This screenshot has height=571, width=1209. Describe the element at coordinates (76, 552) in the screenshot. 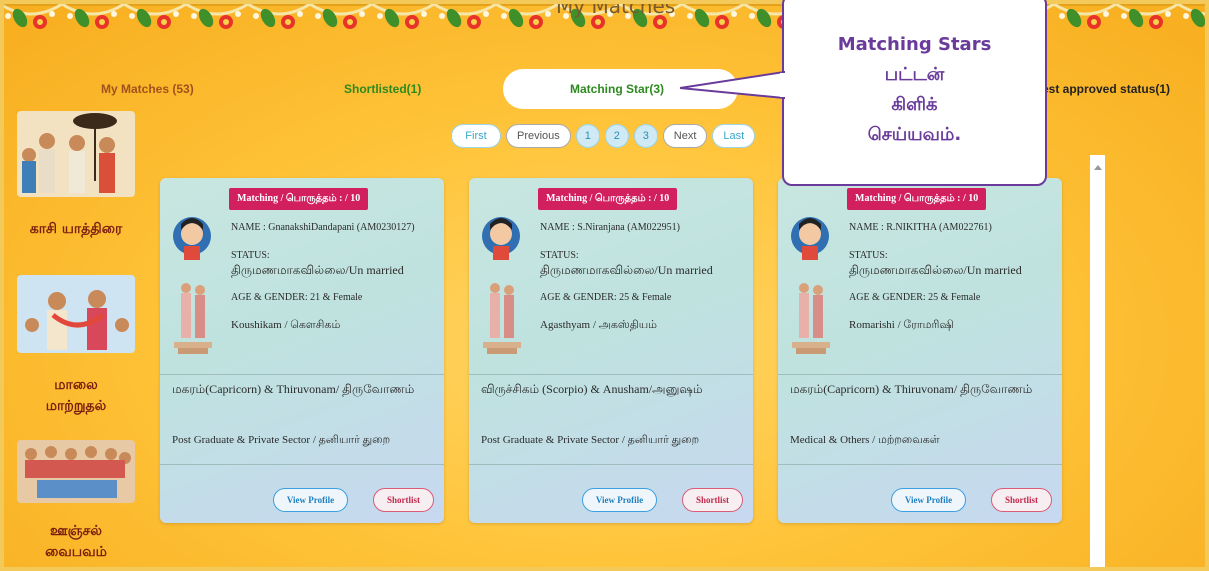

I see `sidebar-label-oonjal-line2: வைபவம்` at that location.